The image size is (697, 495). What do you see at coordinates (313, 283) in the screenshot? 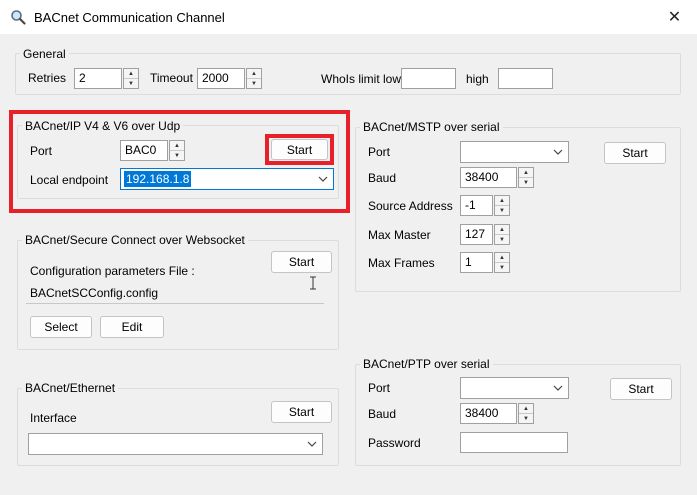
I see `text-cursor-icon` at bounding box center [313, 283].